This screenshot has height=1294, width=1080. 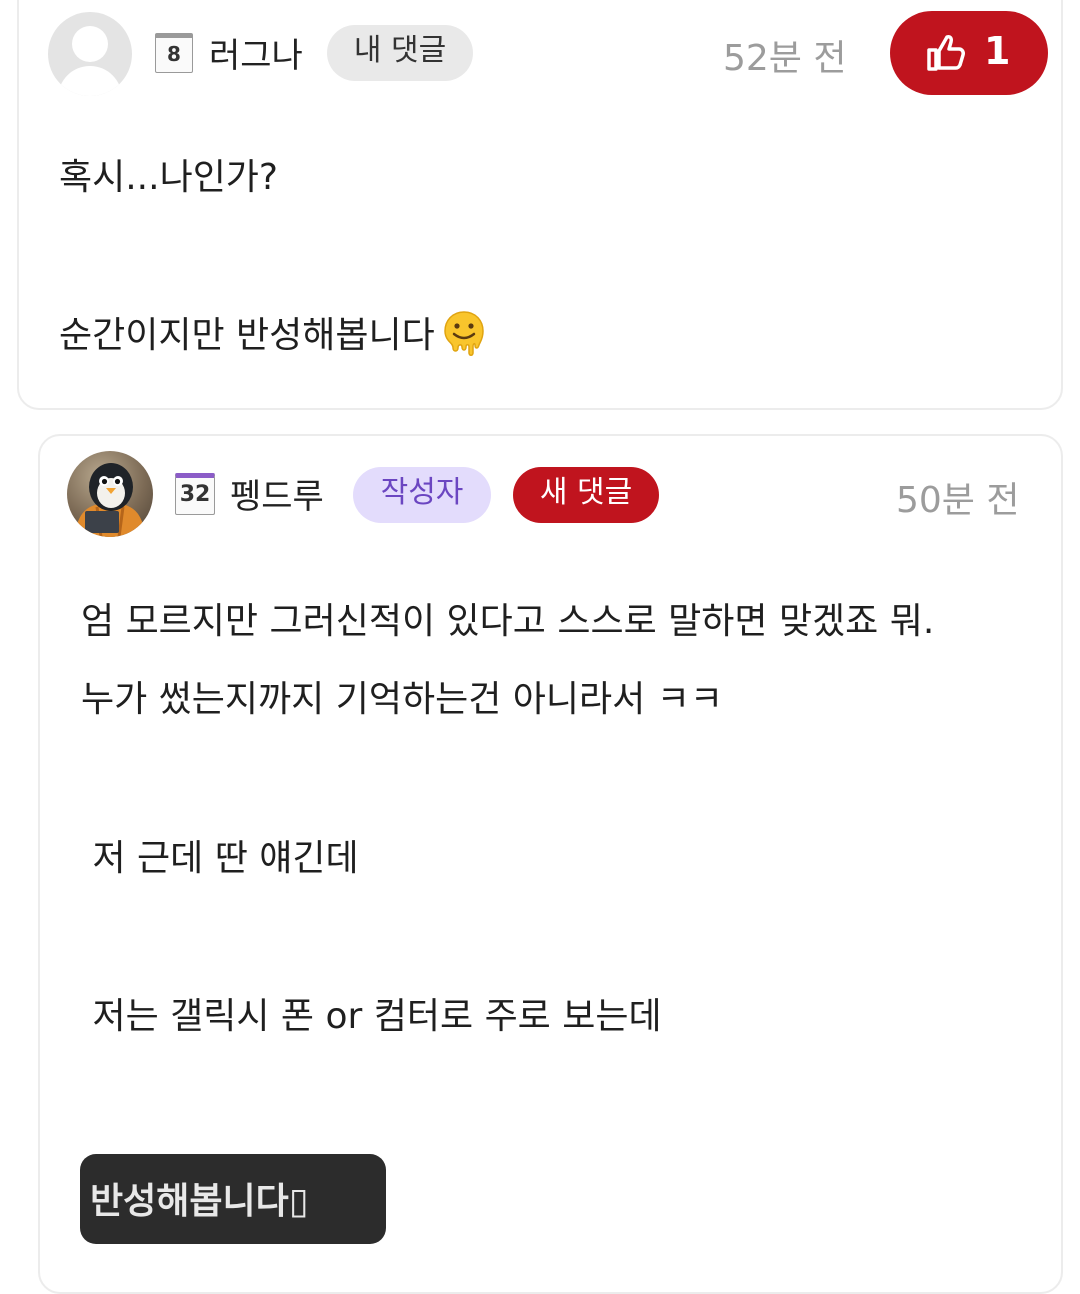 What do you see at coordinates (247, 335) in the screenshot?
I see `comment-text: 순간이지만 반성해봅니다` at bounding box center [247, 335].